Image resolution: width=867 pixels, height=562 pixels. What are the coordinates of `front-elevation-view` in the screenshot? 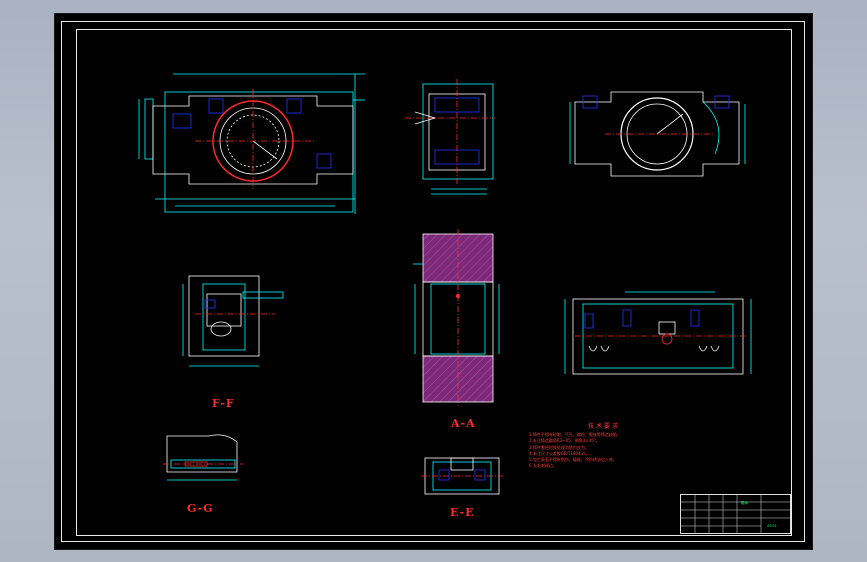 It's located at (658, 333).